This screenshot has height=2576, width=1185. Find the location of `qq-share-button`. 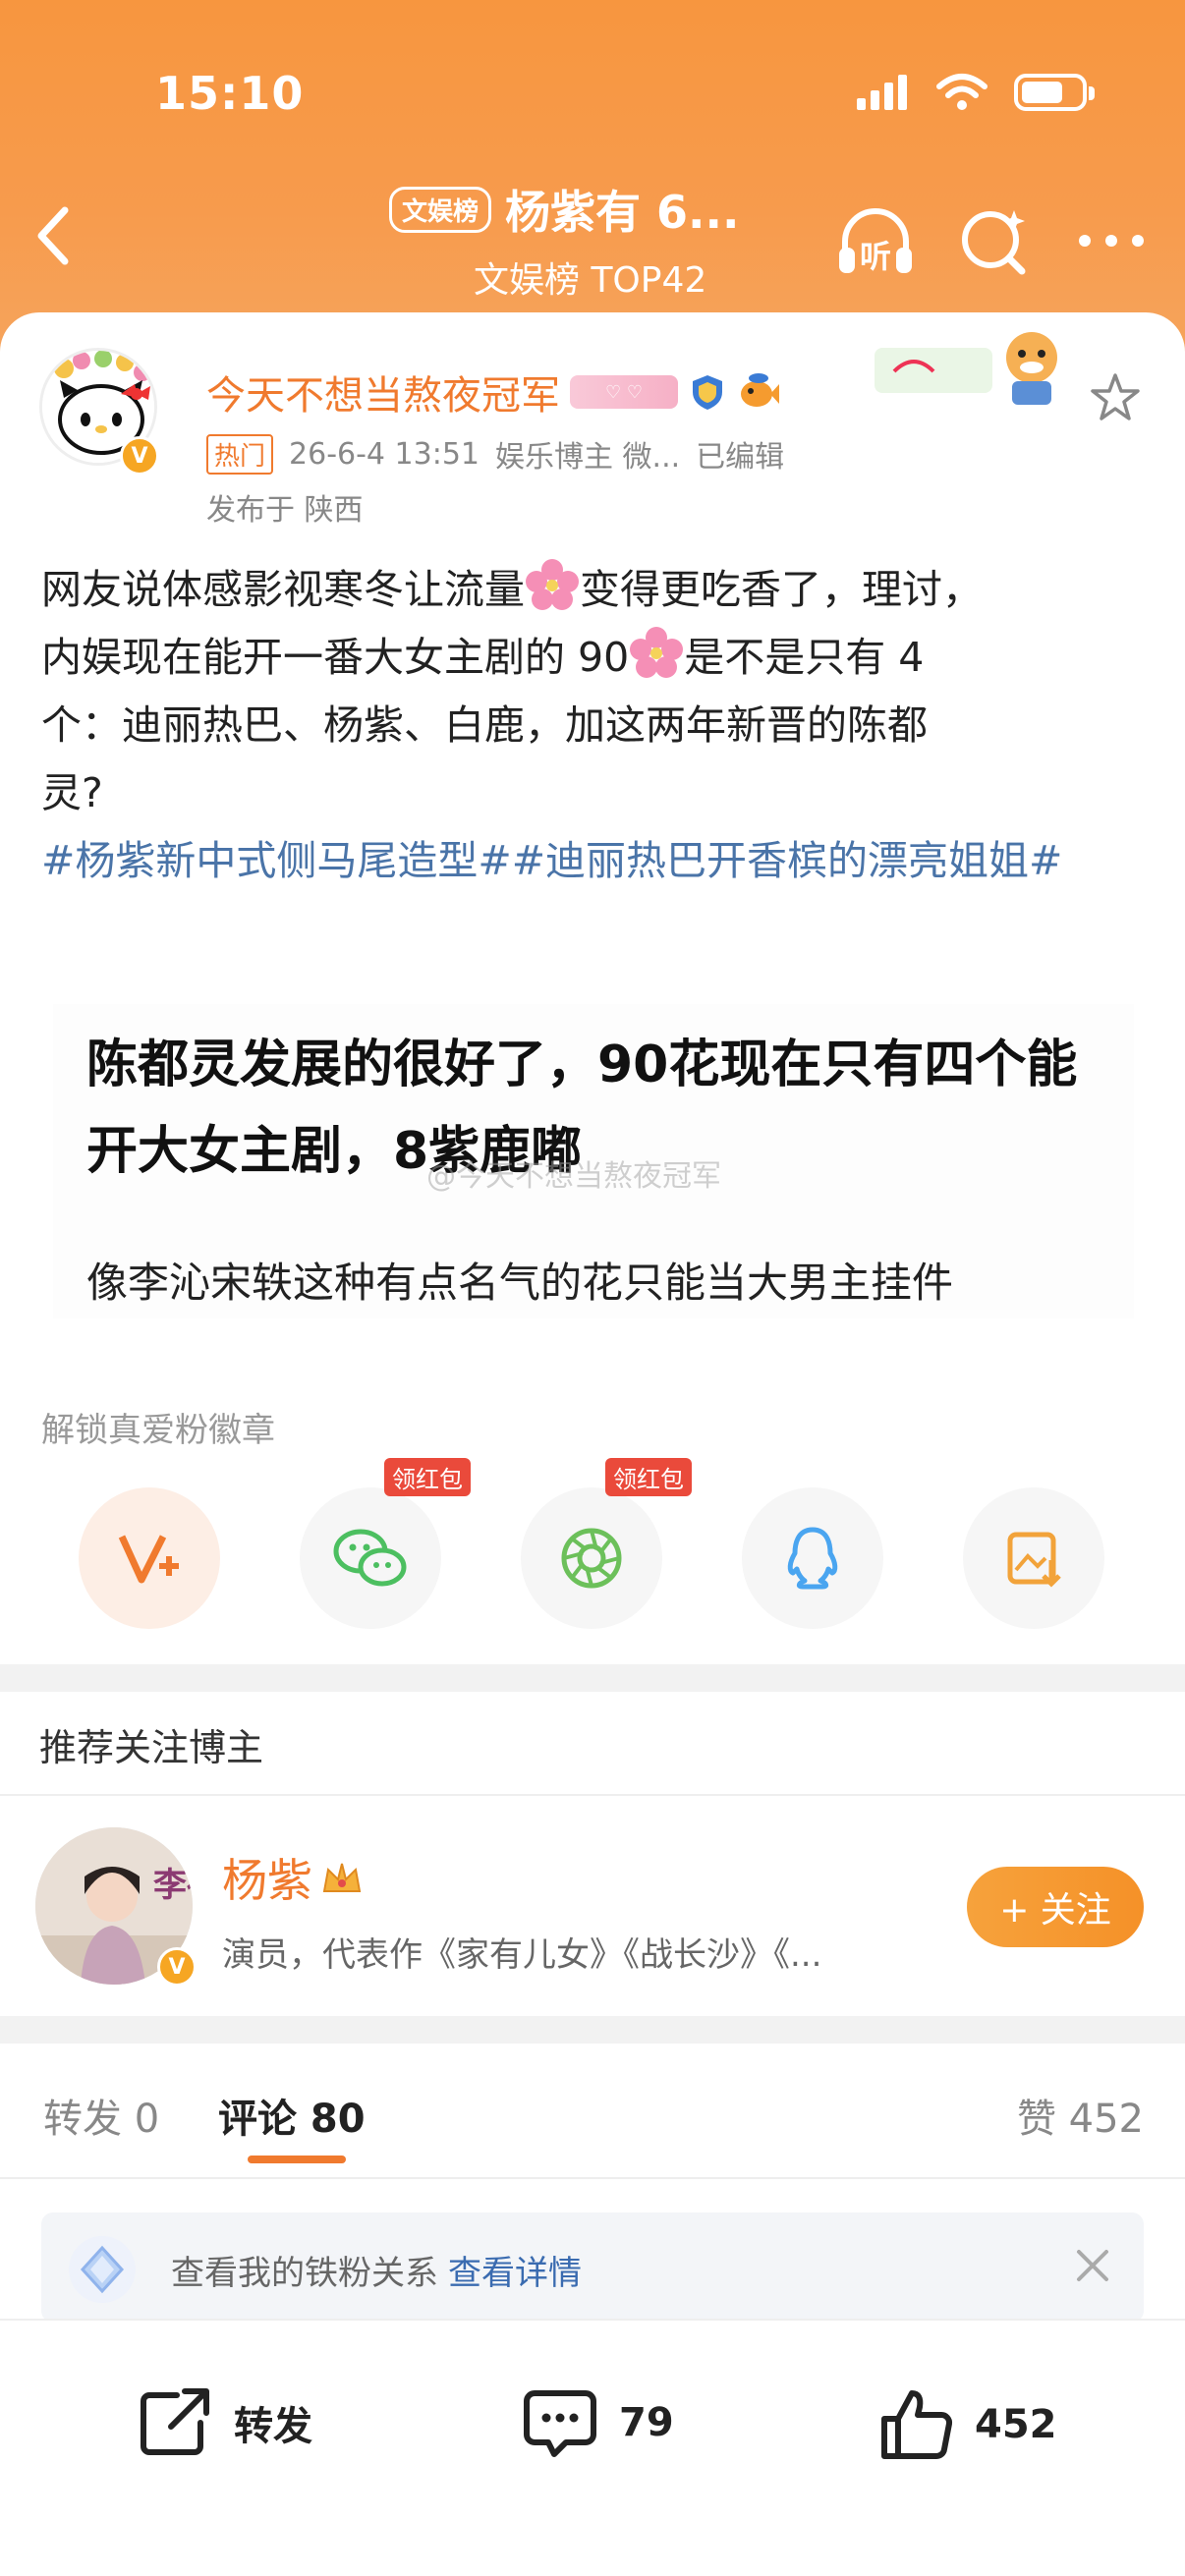

qq-share-button is located at coordinates (813, 1558).